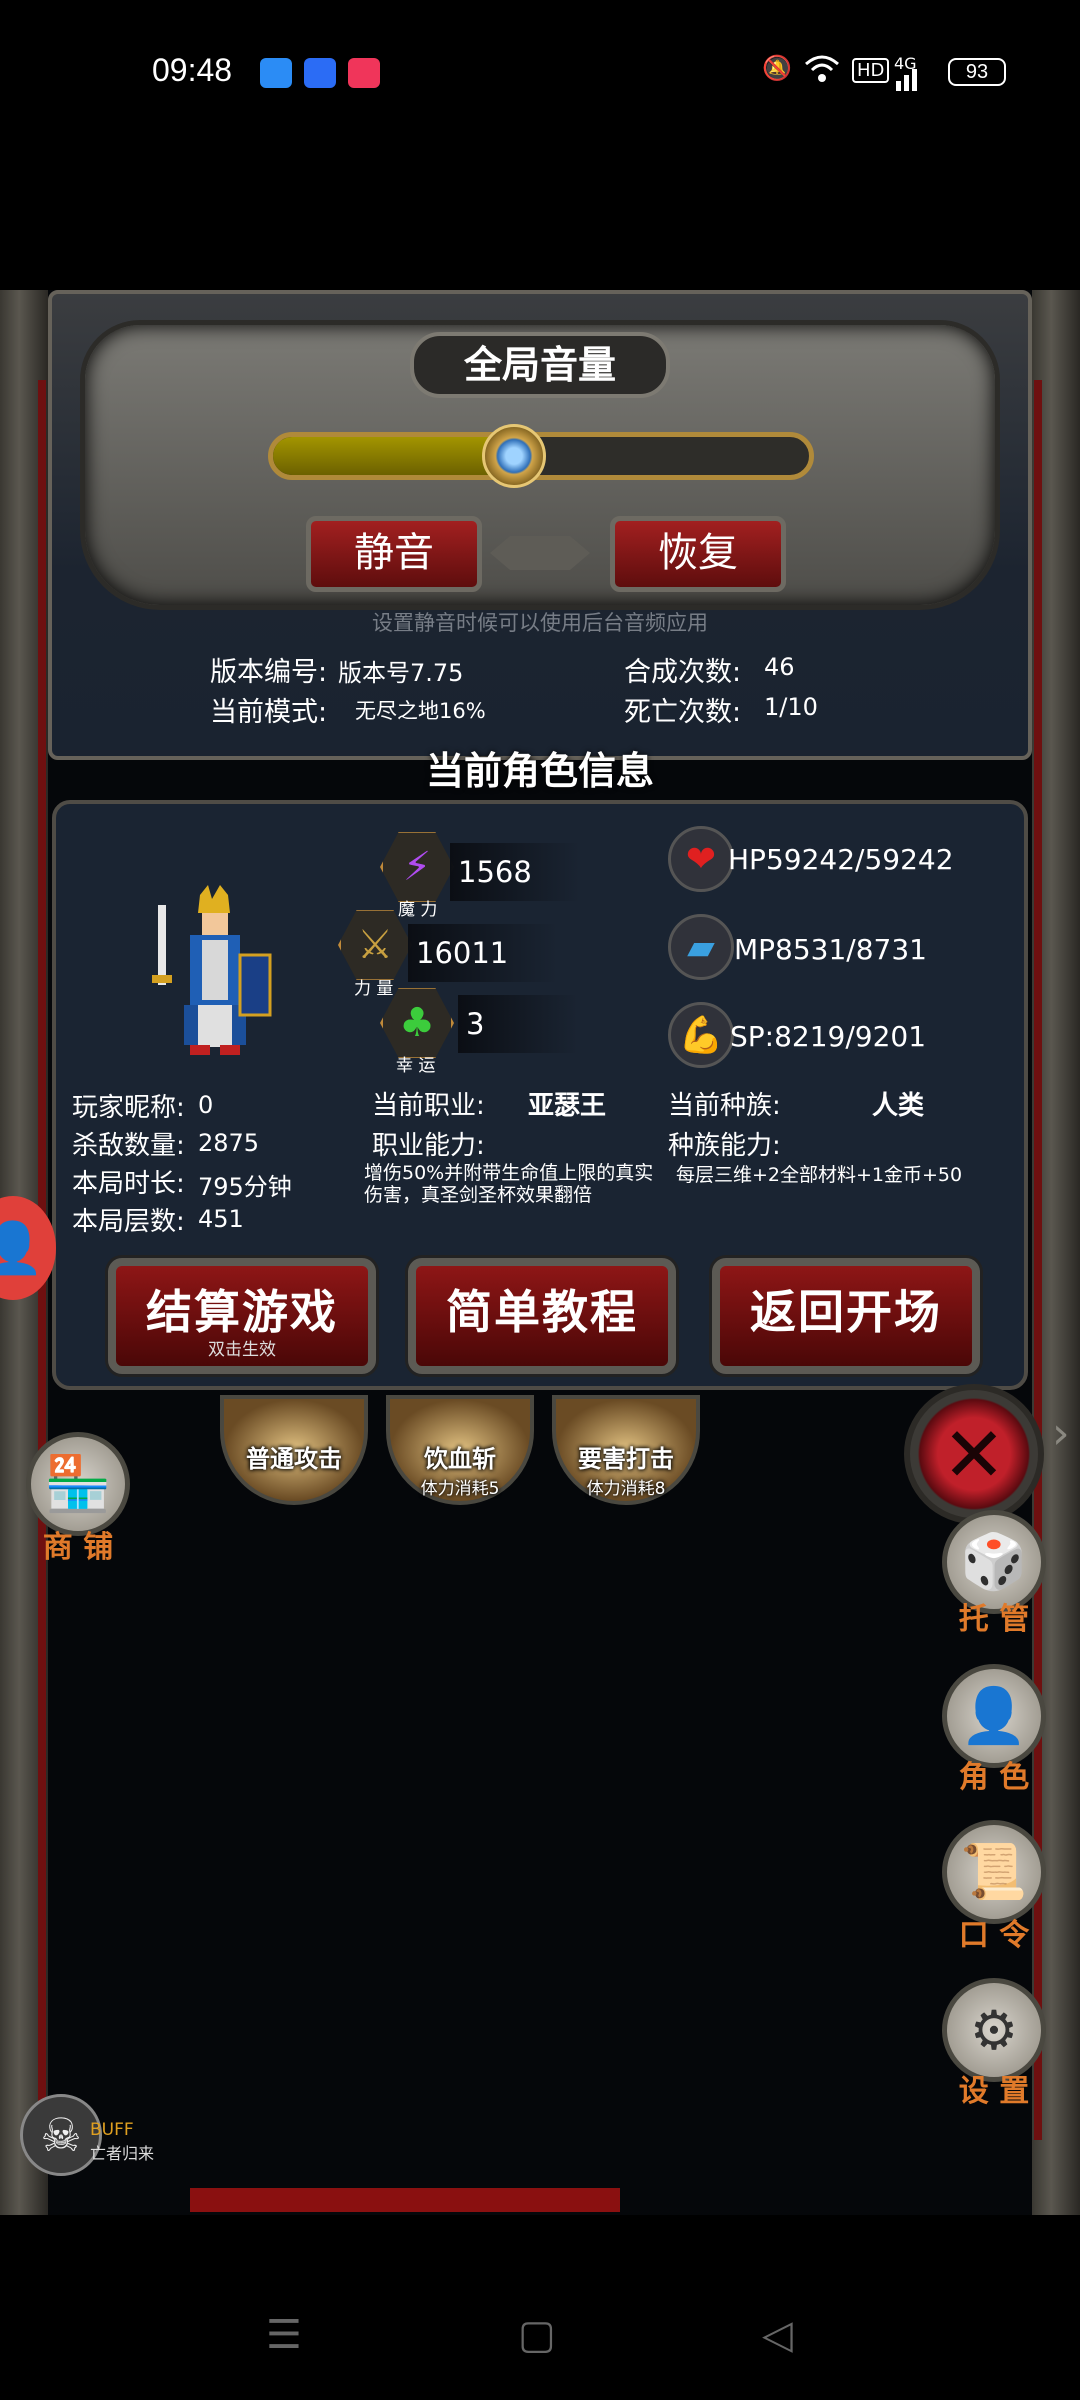  Describe the element at coordinates (626, 1489) in the screenshot. I see `skill-cost: 体力消耗8` at that location.